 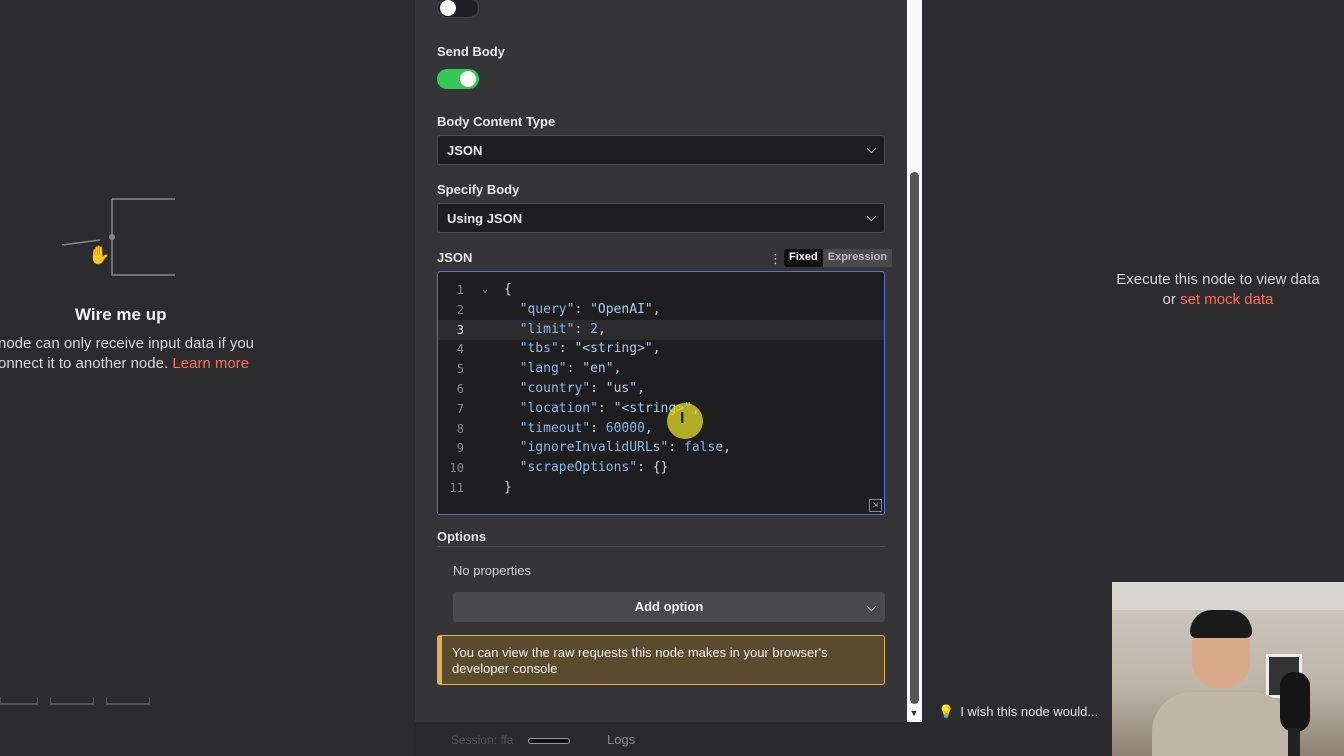 I want to click on specify-body-label: Specify Body, so click(x=478, y=189).